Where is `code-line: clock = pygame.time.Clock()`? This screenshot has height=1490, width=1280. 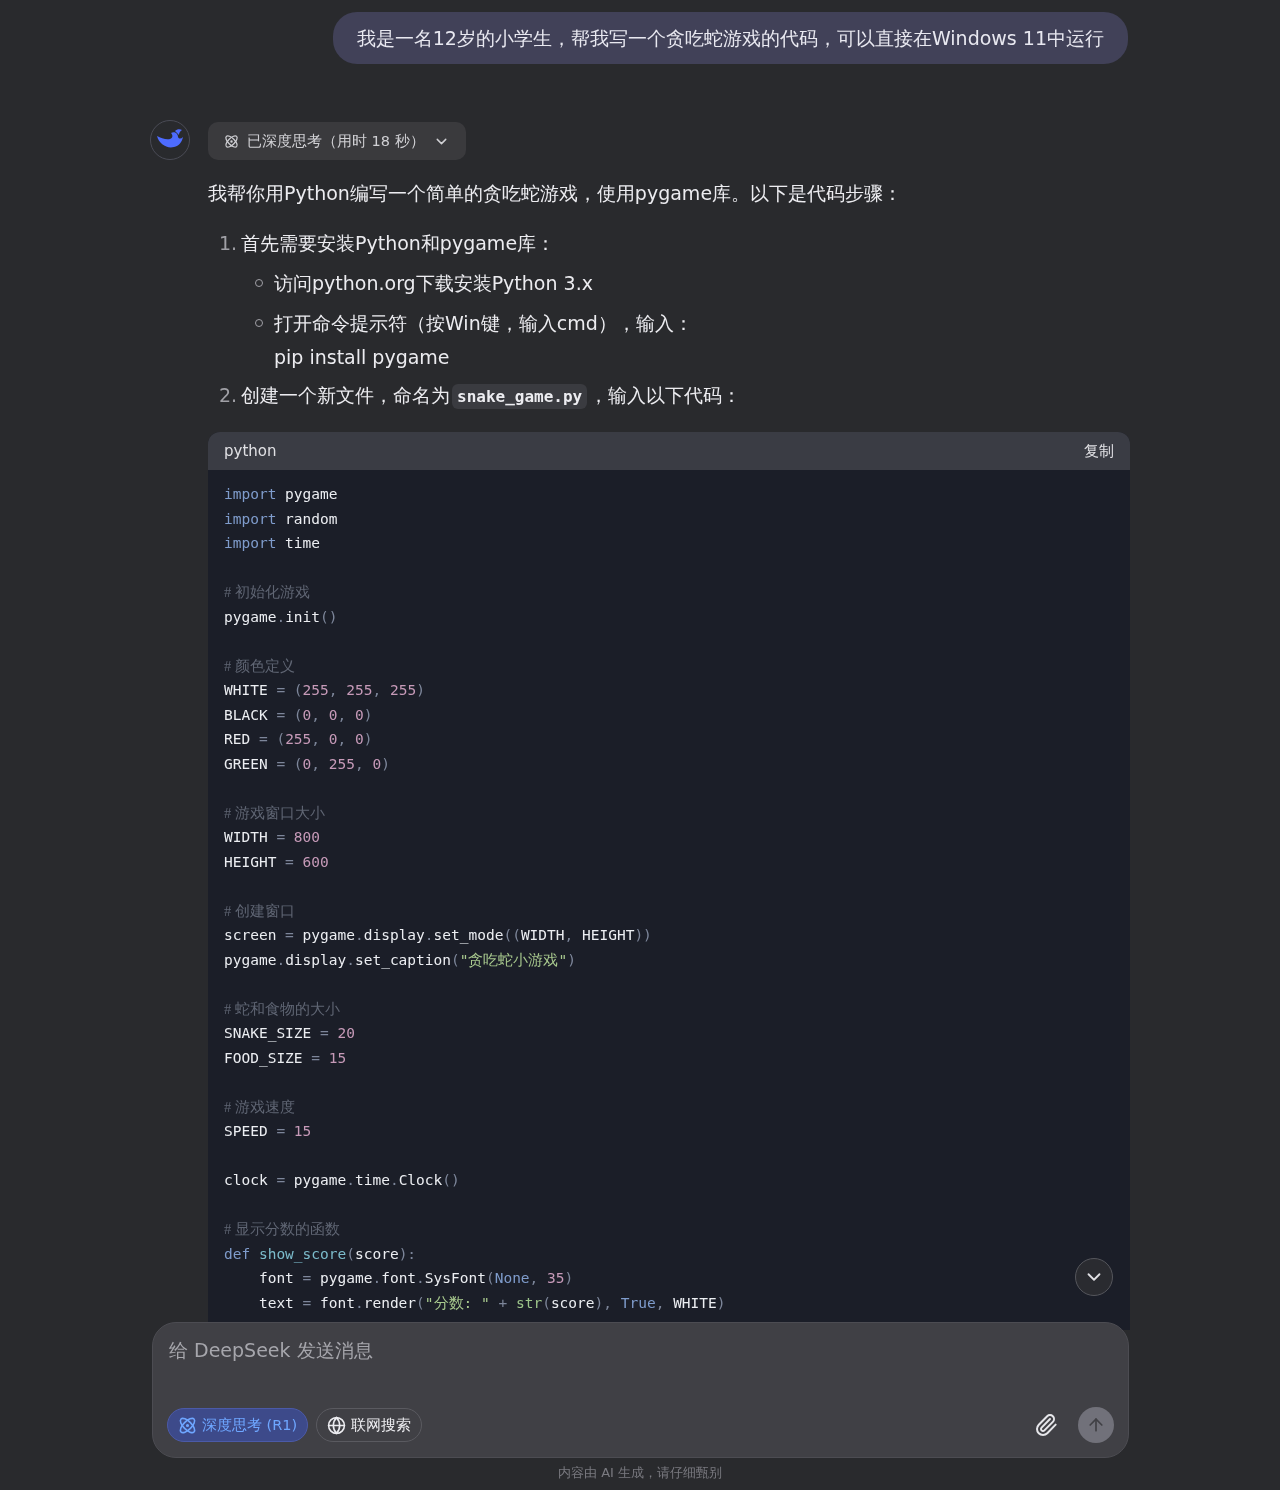
code-line: clock = pygame.time.Clock() is located at coordinates (342, 1180).